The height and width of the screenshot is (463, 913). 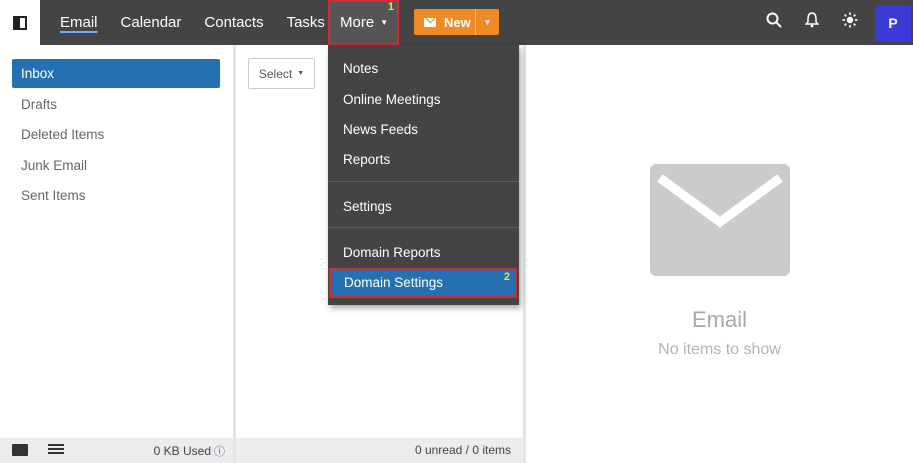 What do you see at coordinates (197, 22) in the screenshot?
I see `main-nav: Email Calendar Contacts Tasks` at bounding box center [197, 22].